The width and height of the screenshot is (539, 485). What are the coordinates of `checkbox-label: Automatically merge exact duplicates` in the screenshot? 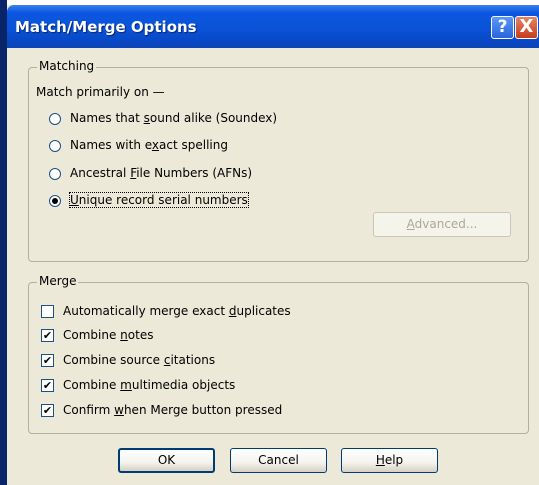 It's located at (177, 311).